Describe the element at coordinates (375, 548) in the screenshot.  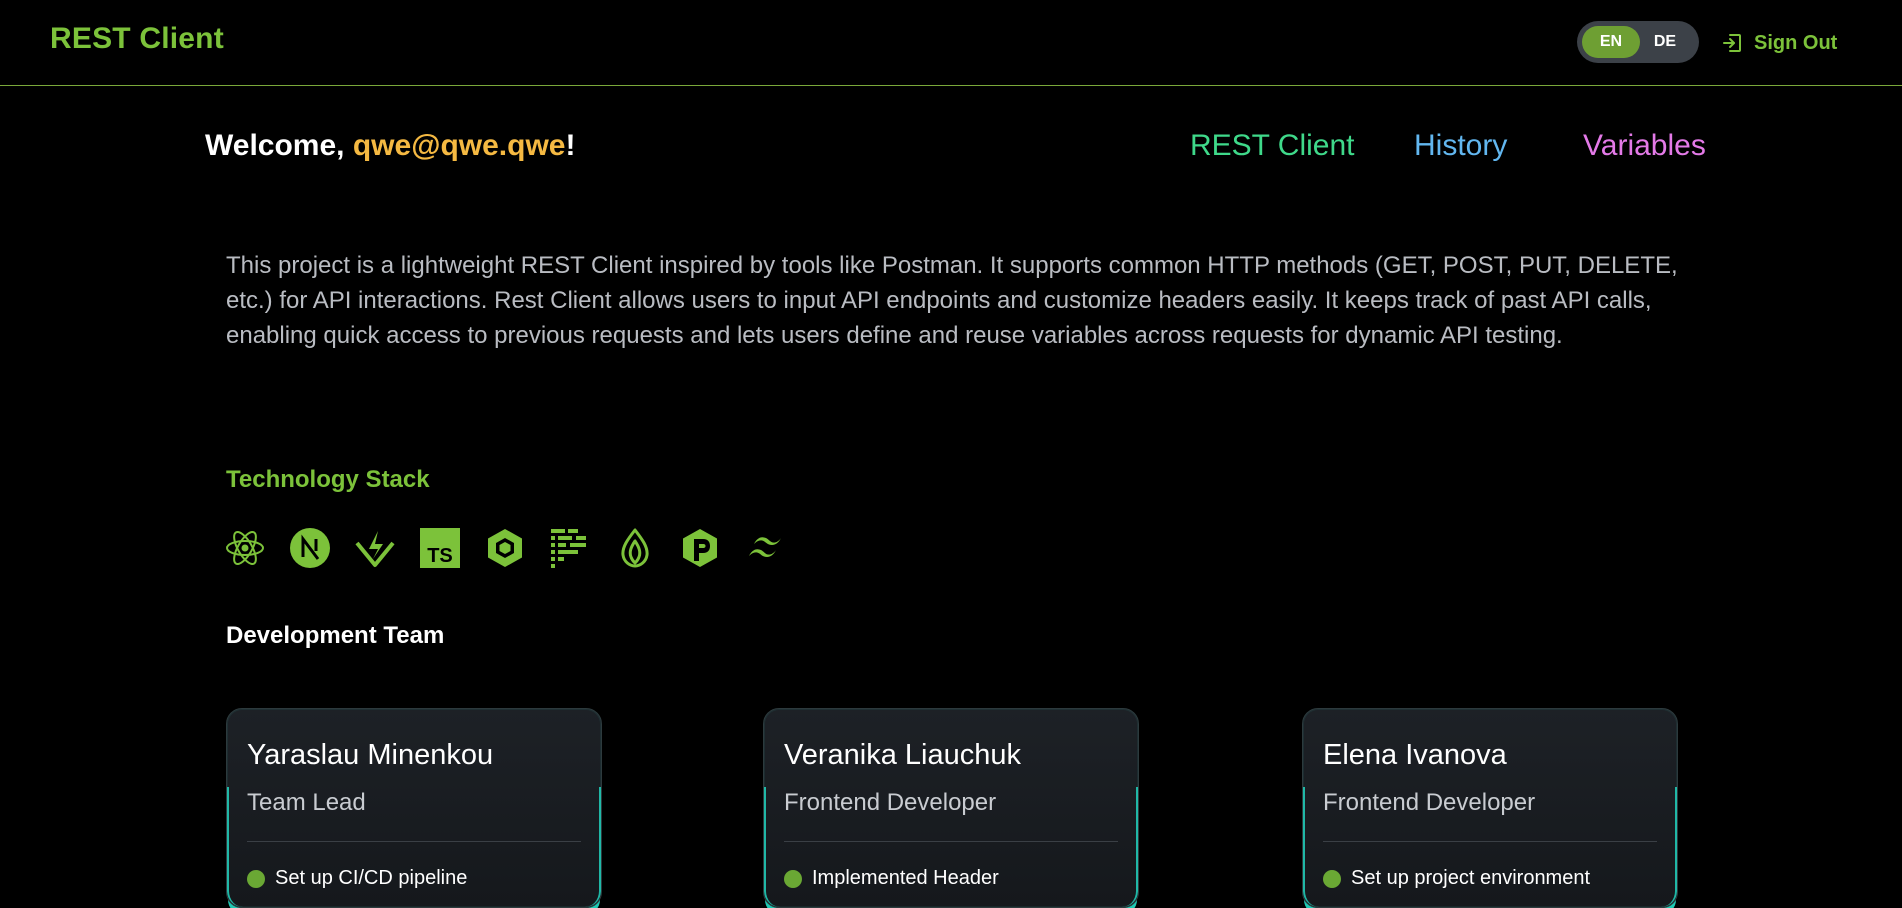
I see `vitest-icon` at that location.